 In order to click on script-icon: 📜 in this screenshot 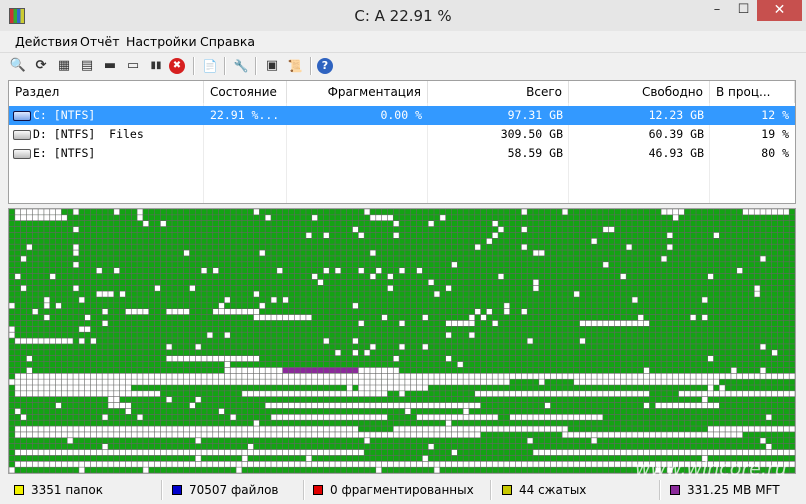, I will do `click(295, 66)`.